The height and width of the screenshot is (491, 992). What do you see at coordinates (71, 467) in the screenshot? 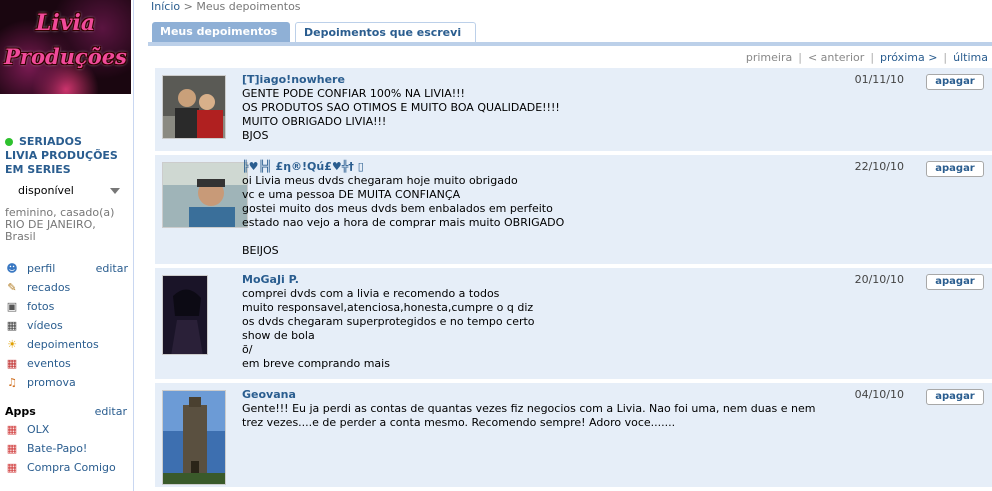
I see `app-item-label: Compra Comigo` at bounding box center [71, 467].